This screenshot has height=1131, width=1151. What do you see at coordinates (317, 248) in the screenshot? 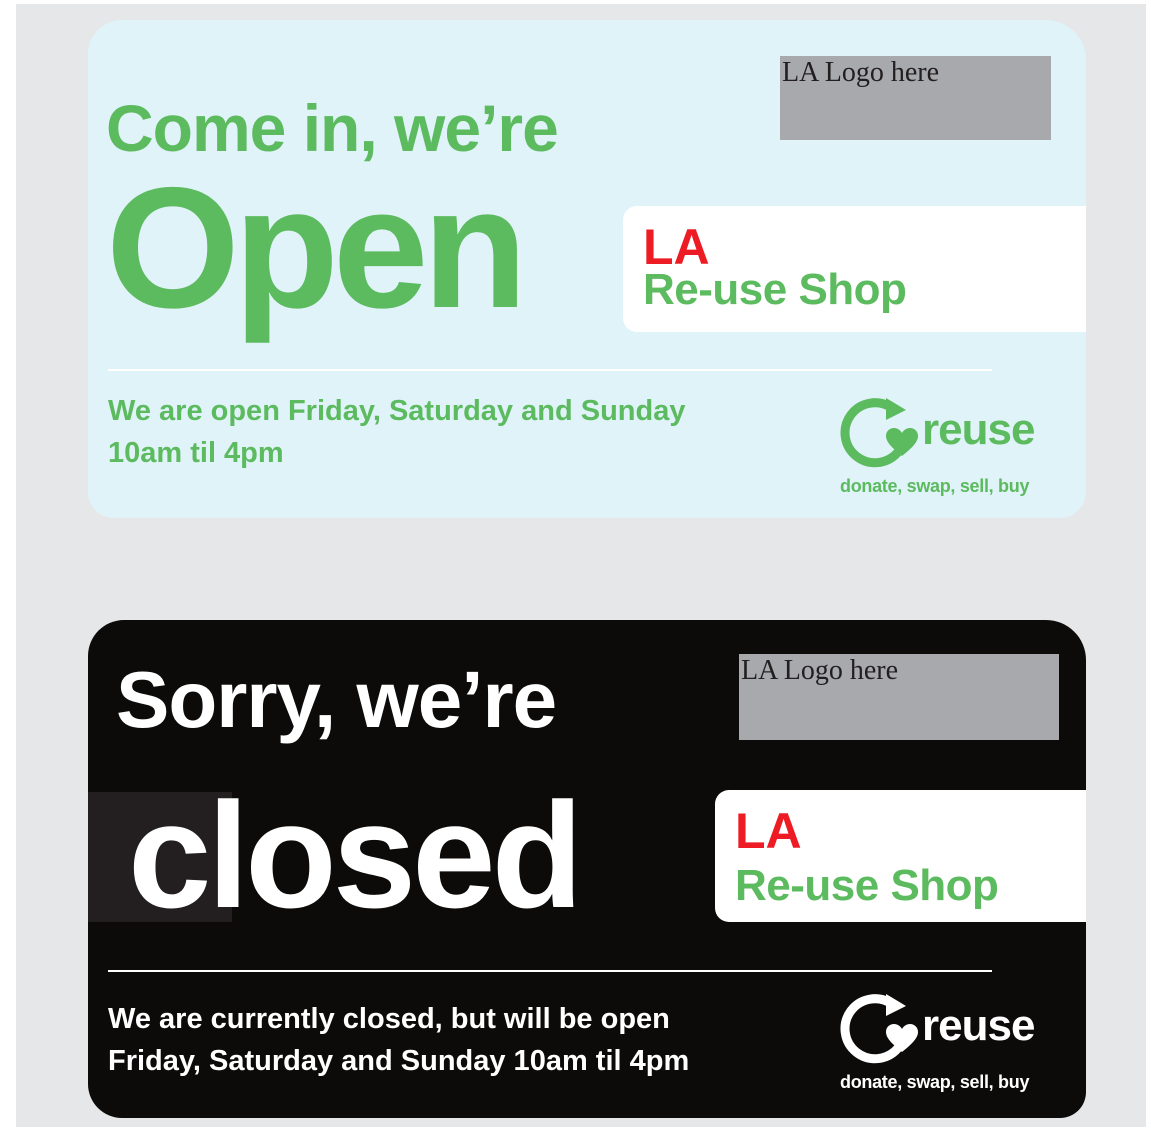
I see `open-big-word: Open` at bounding box center [317, 248].